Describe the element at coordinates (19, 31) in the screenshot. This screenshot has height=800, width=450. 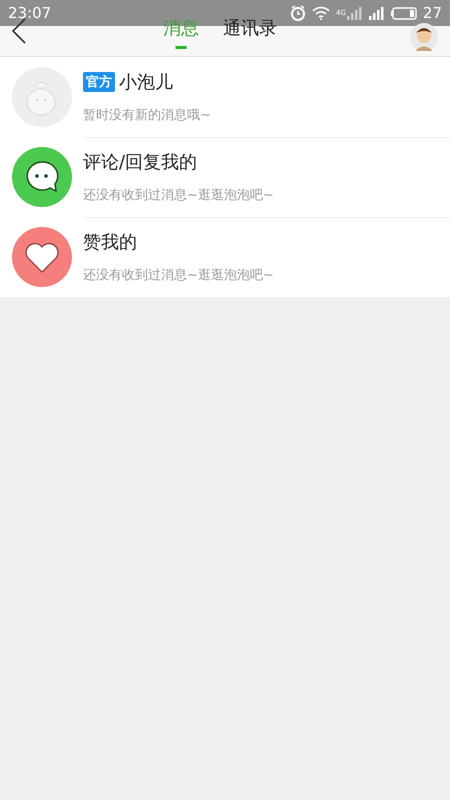
I see `back-icon` at that location.